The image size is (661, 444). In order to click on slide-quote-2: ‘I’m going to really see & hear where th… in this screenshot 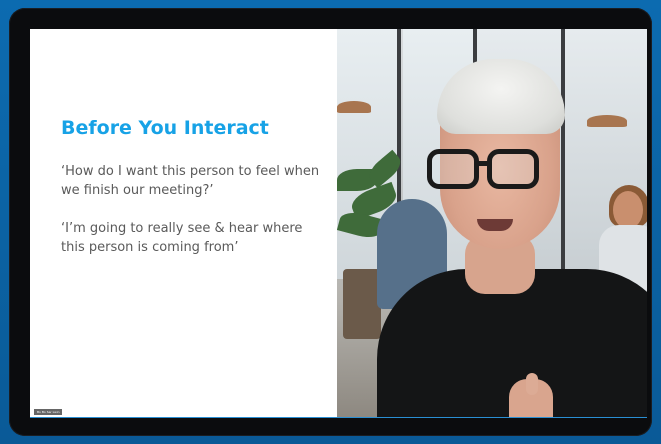, I will do `click(182, 238)`.